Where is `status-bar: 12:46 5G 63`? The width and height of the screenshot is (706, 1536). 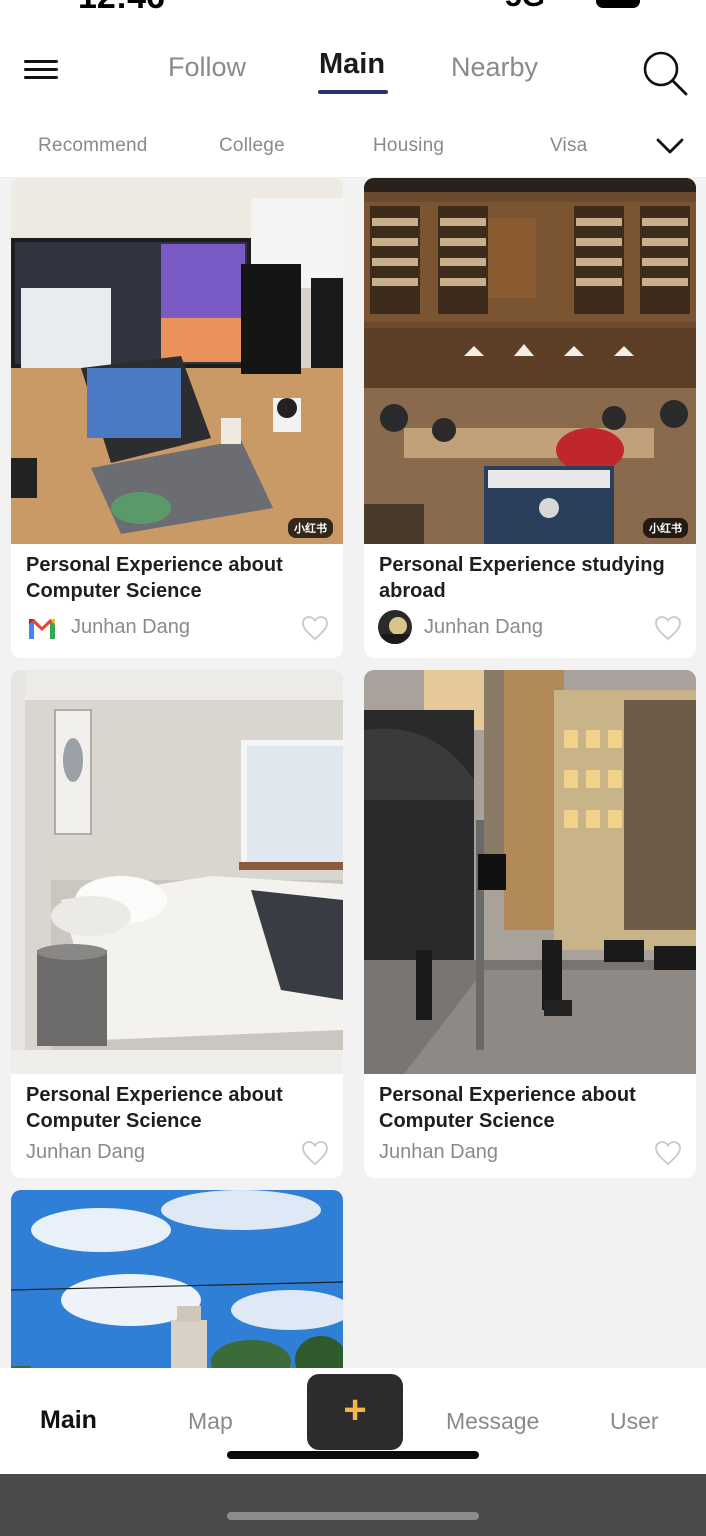
status-bar: 12:46 5G 63 is located at coordinates (353, 7).